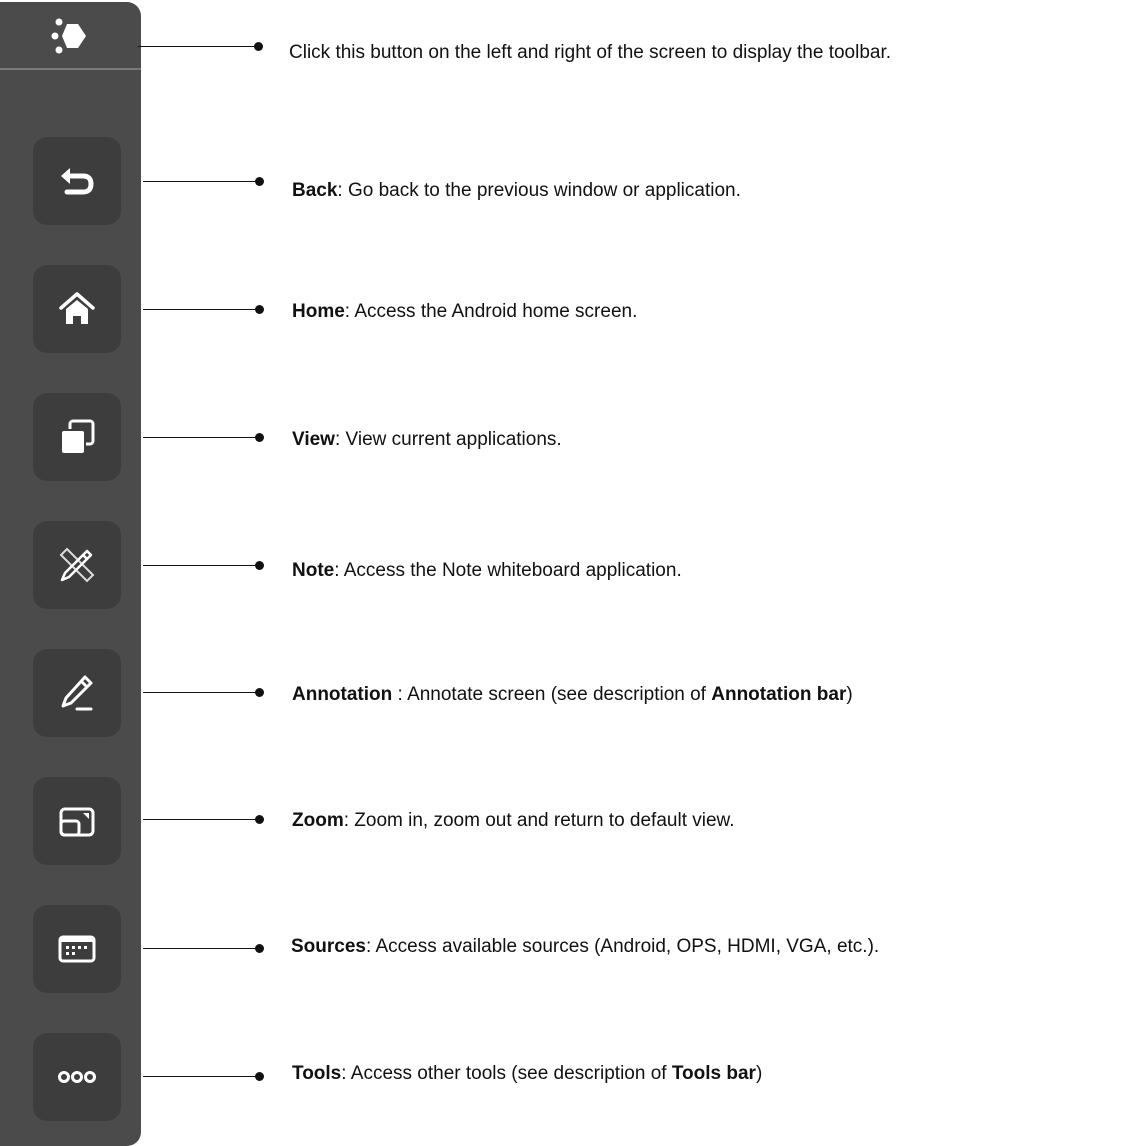 The height and width of the screenshot is (1146, 1138). What do you see at coordinates (315, 190) in the screenshot?
I see `desc-label: Back` at bounding box center [315, 190].